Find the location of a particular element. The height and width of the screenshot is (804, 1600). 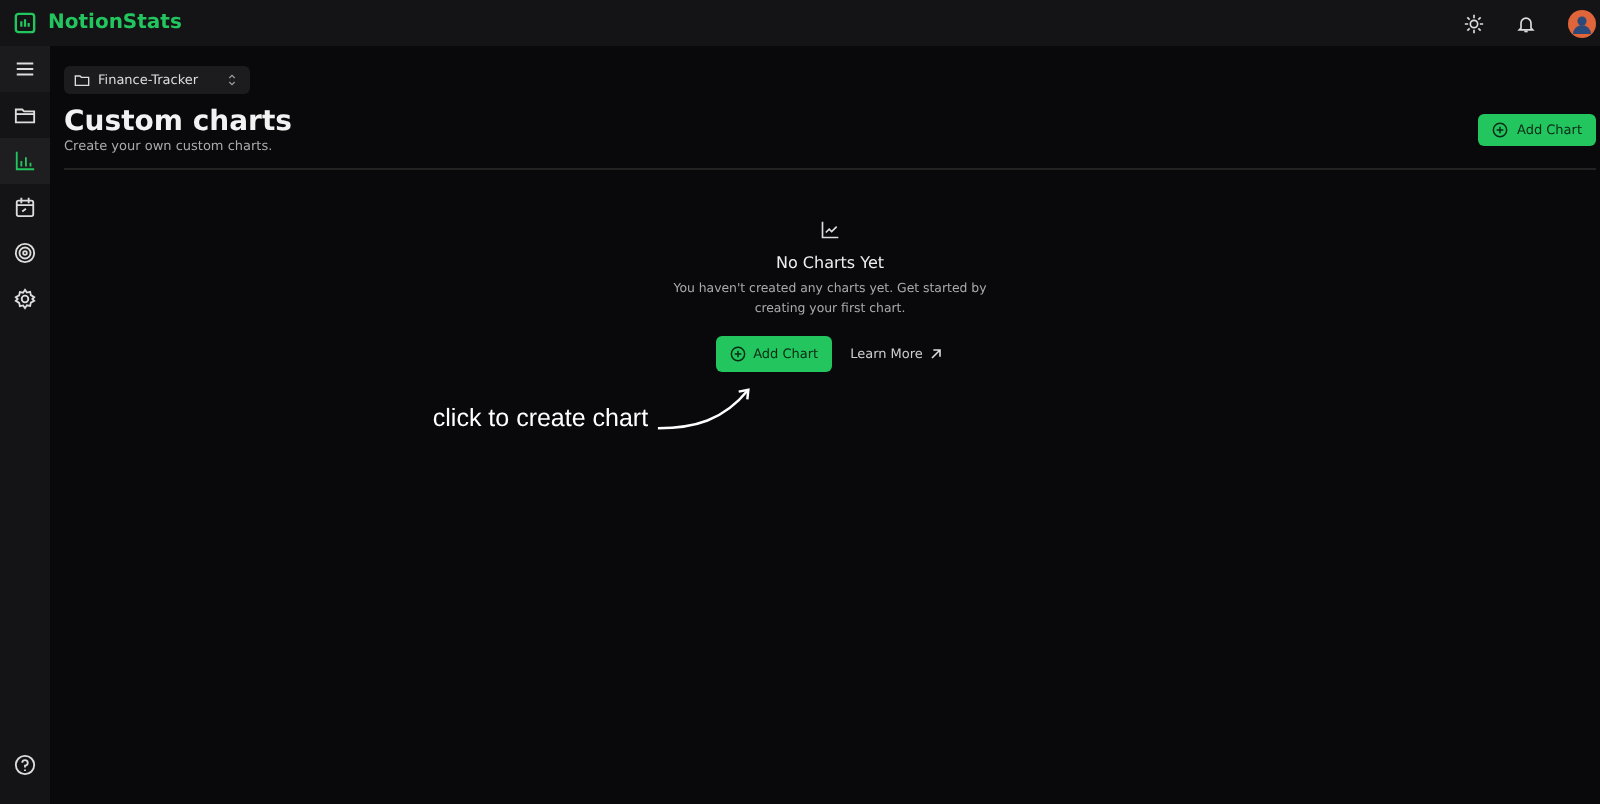

empty-title: No Charts Yet is located at coordinates (830, 263).